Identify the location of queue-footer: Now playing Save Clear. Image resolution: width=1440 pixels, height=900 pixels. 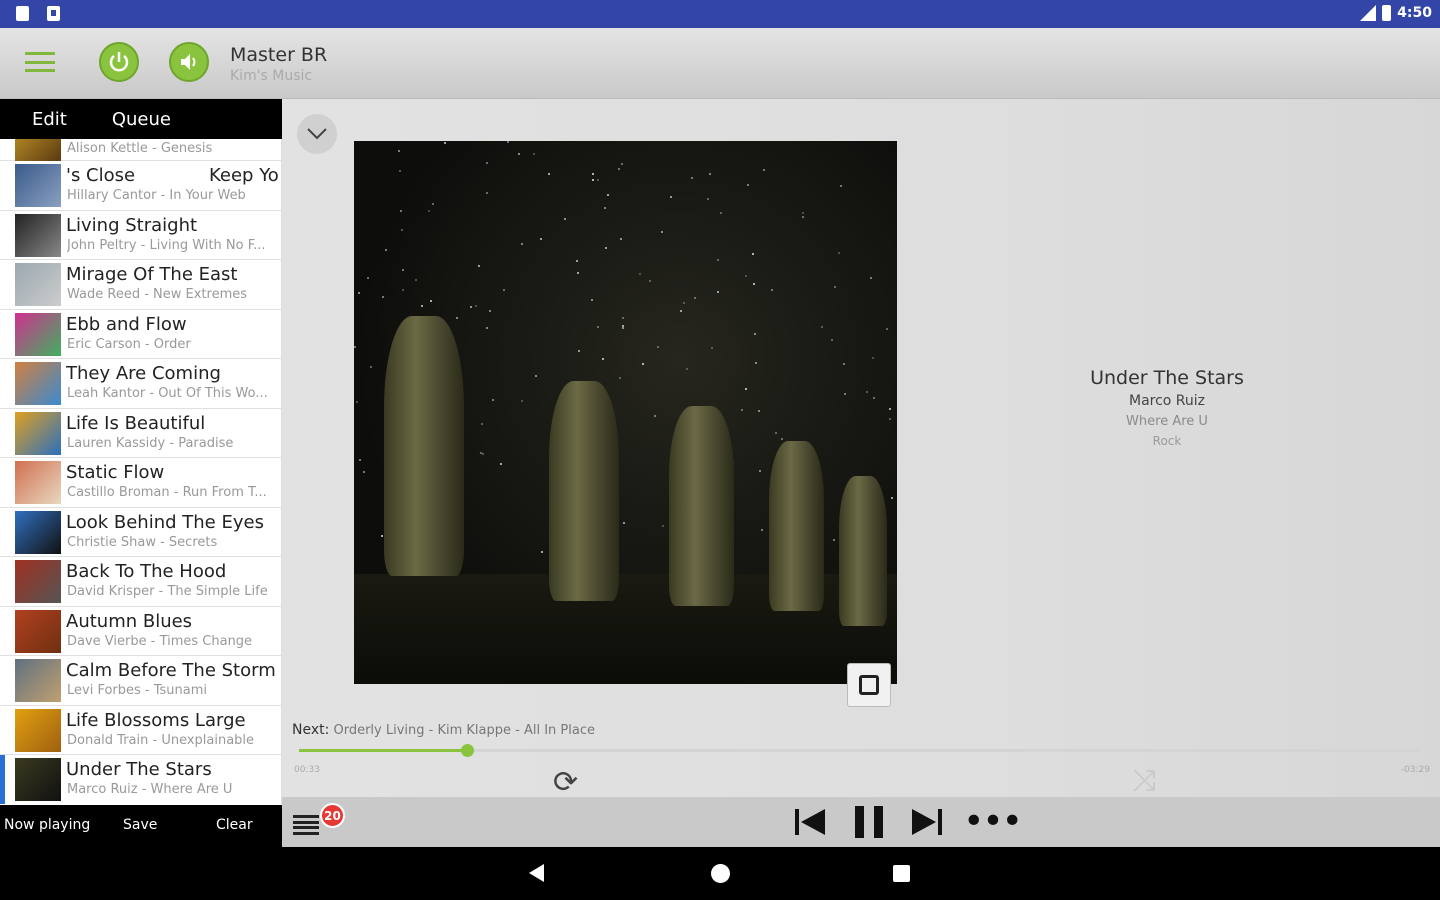
(141, 826).